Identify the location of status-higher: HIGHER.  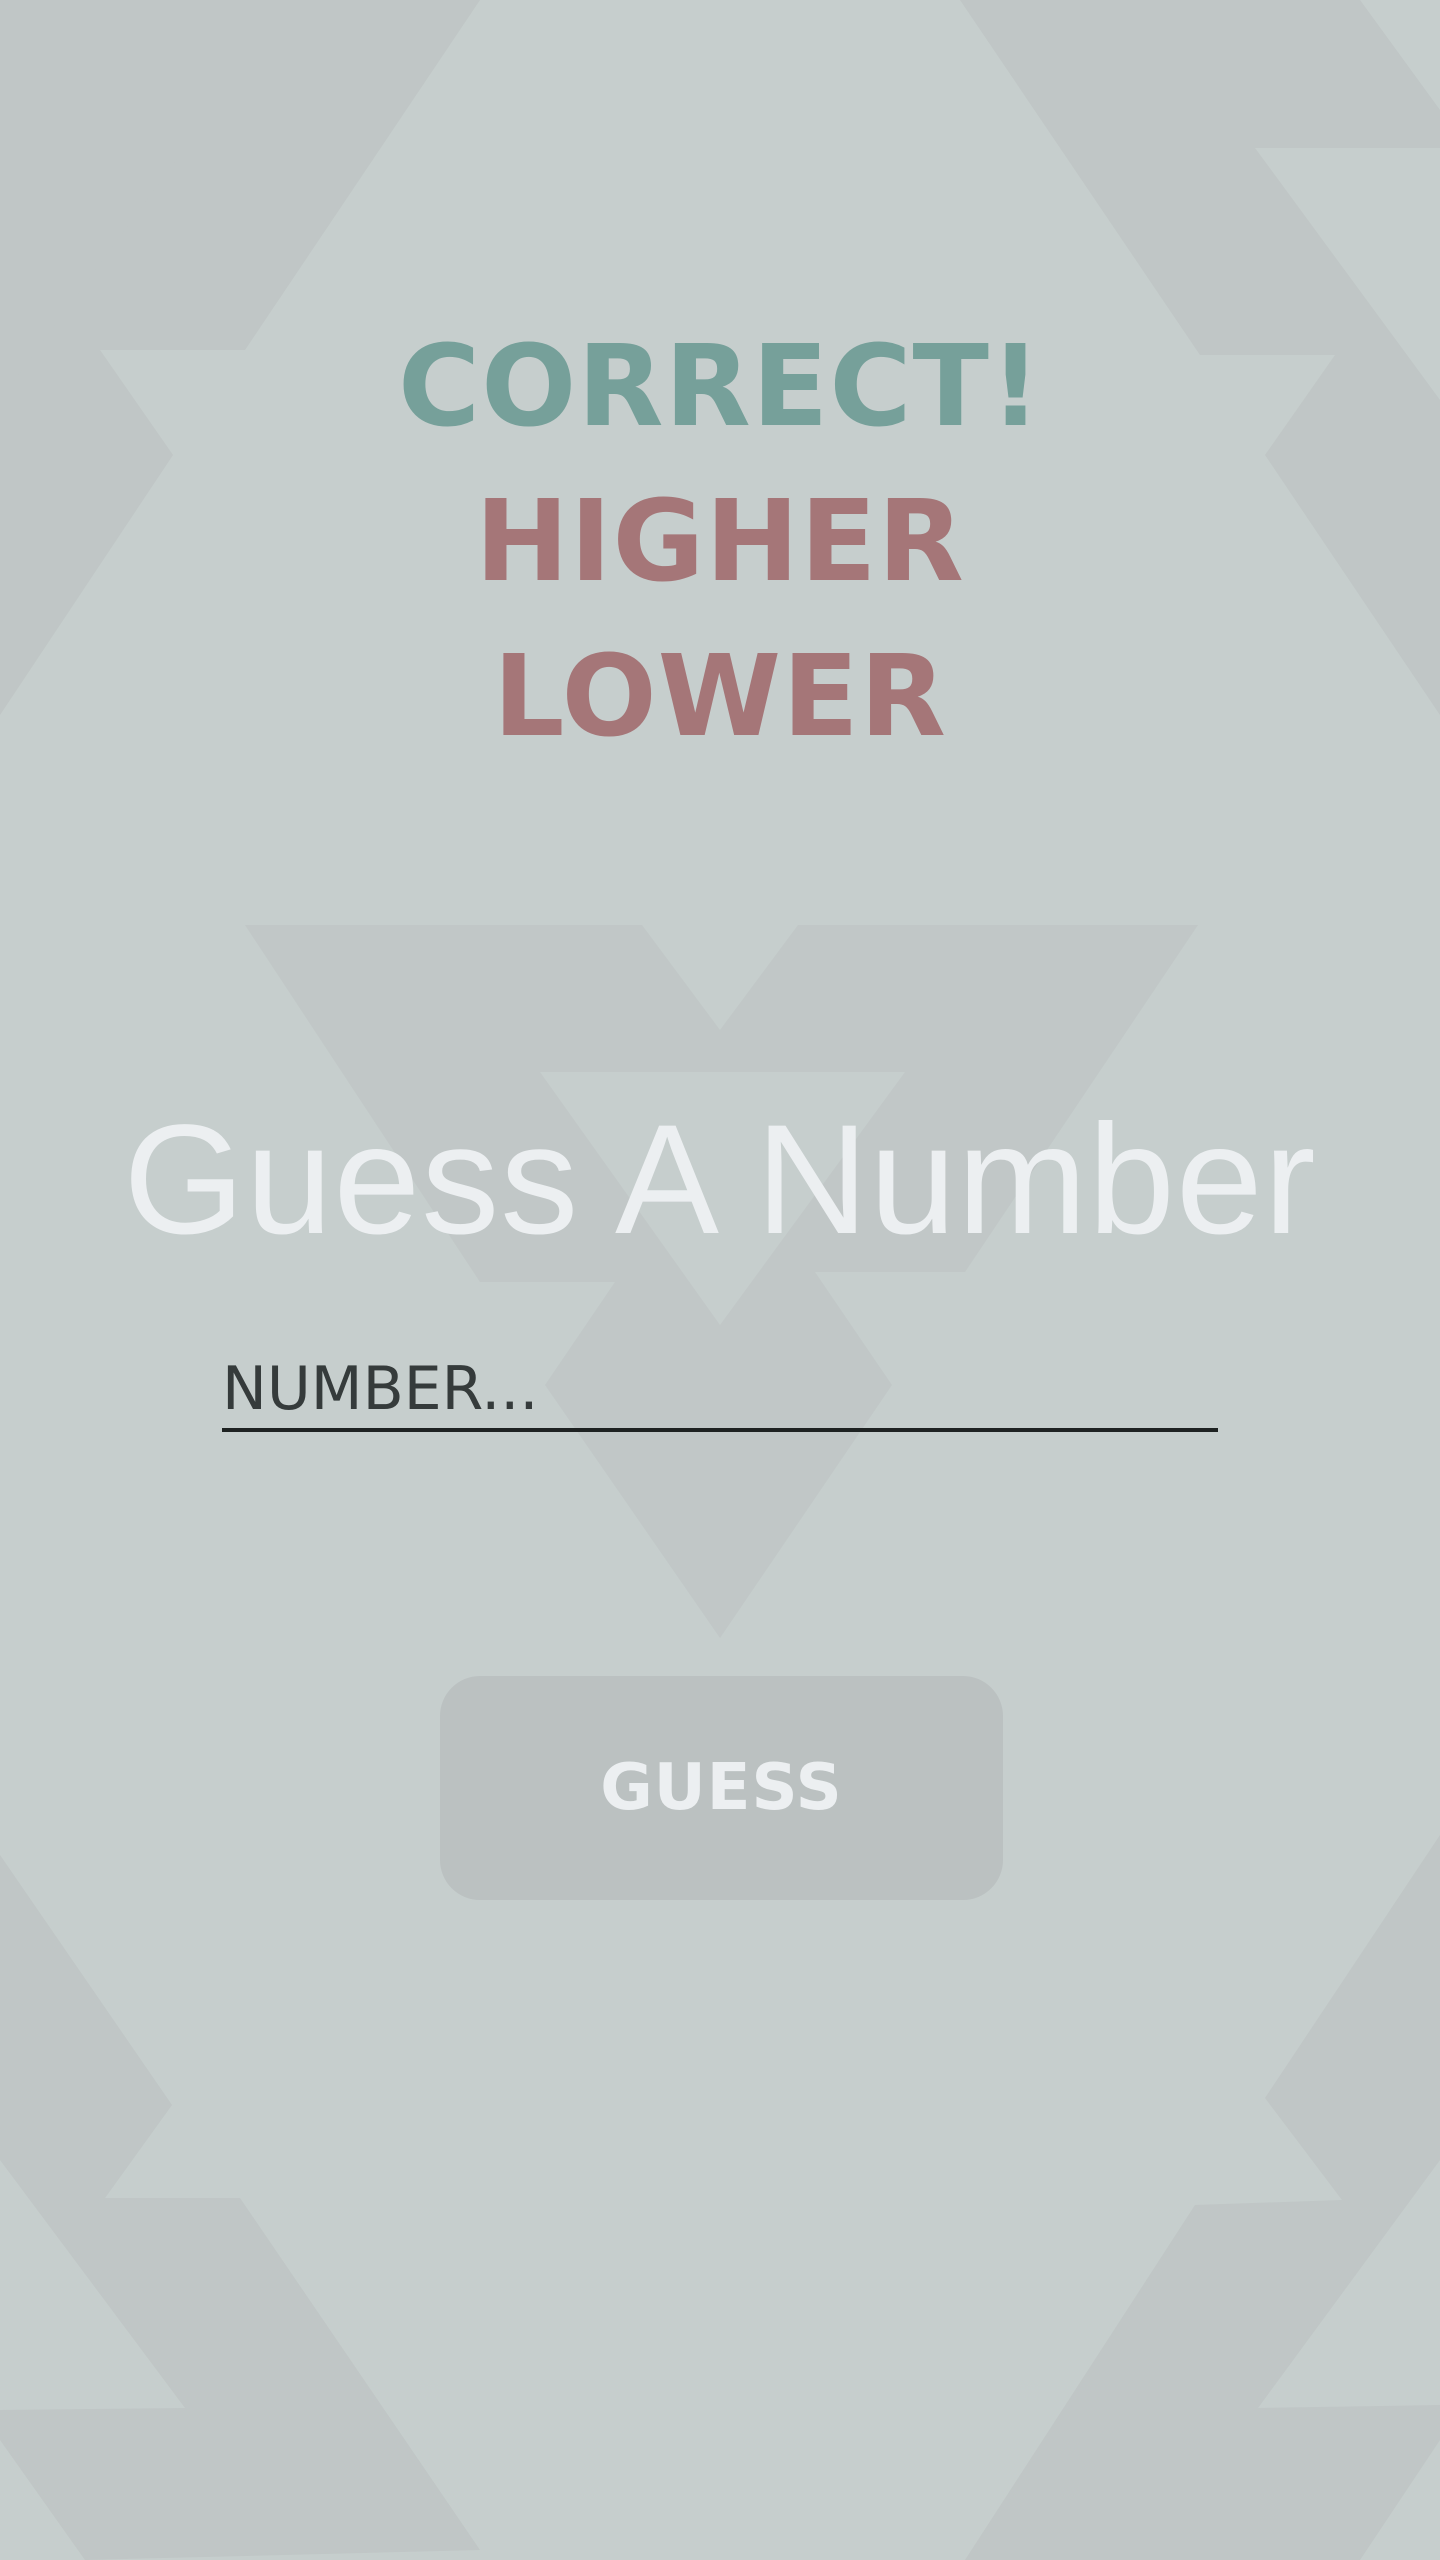
(720, 542).